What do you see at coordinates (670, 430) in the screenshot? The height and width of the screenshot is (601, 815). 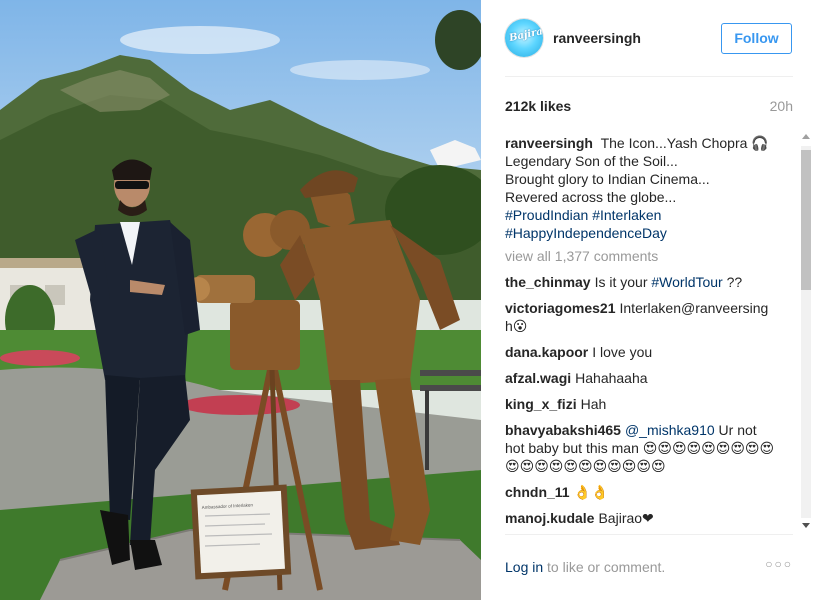 I see `mention-link: @_mishka910` at bounding box center [670, 430].